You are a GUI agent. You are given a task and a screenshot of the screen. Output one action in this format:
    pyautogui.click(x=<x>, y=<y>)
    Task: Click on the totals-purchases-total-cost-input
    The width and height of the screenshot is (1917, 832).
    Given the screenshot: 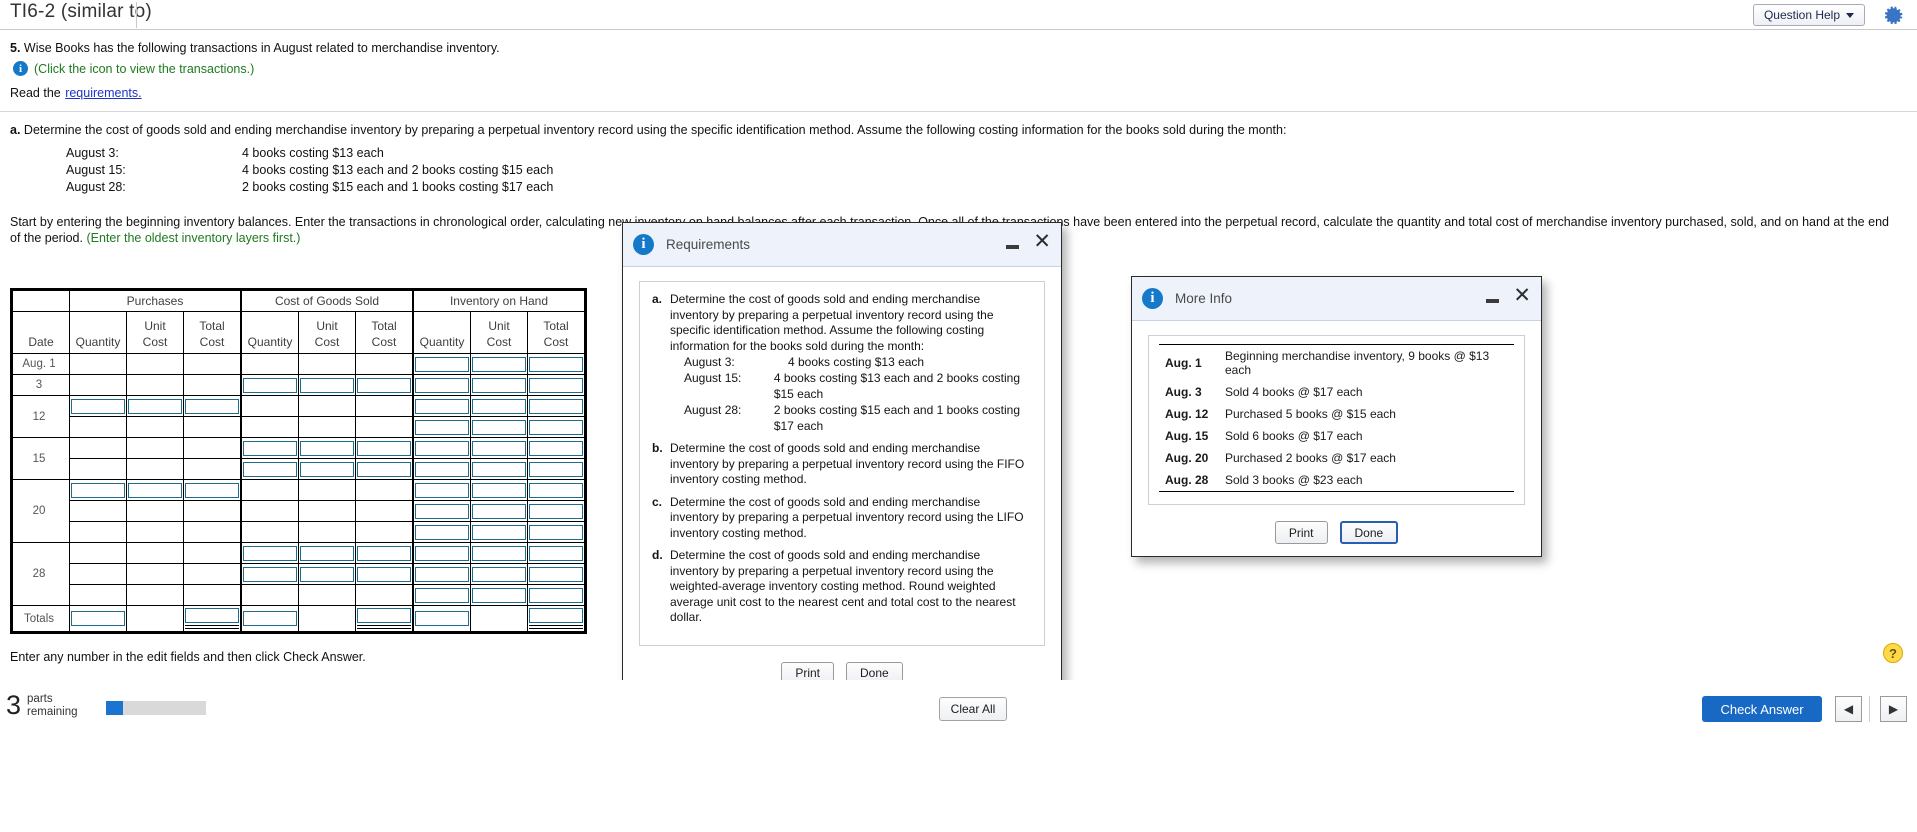 What is the action you would take?
    pyautogui.click(x=212, y=615)
    